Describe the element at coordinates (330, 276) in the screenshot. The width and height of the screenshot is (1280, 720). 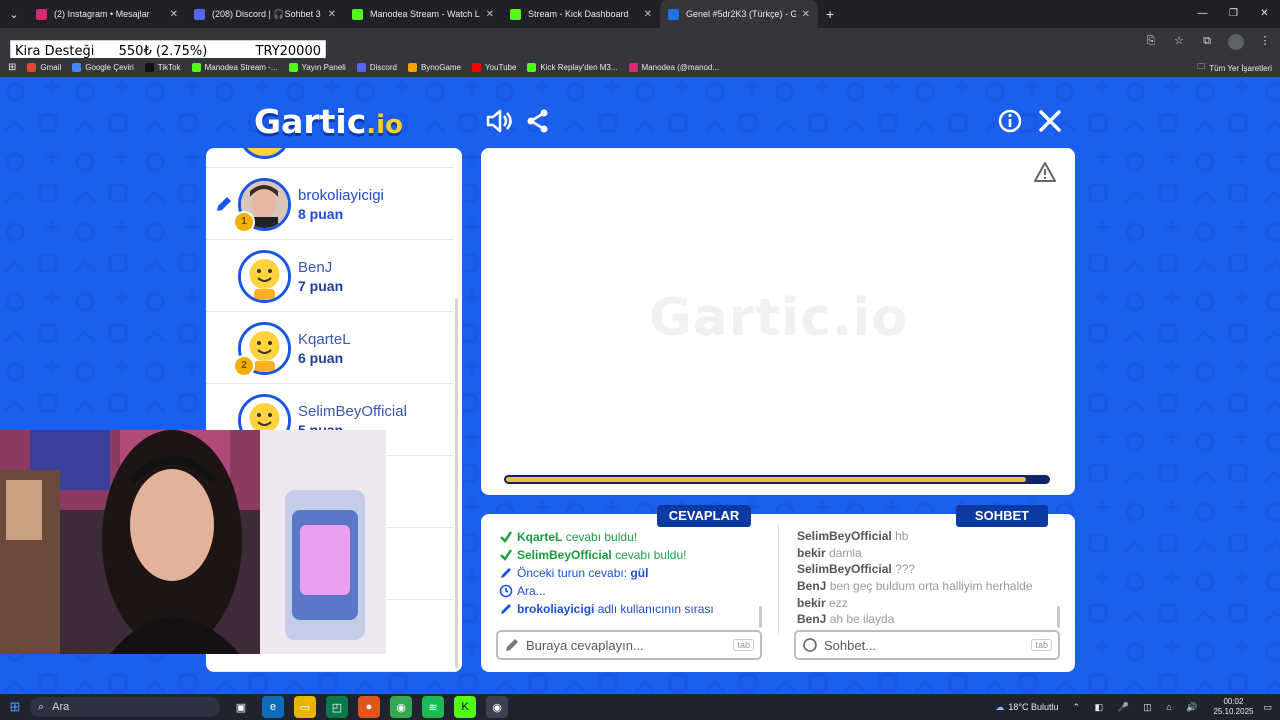
I see `player-row: BenJ 7 puan` at that location.